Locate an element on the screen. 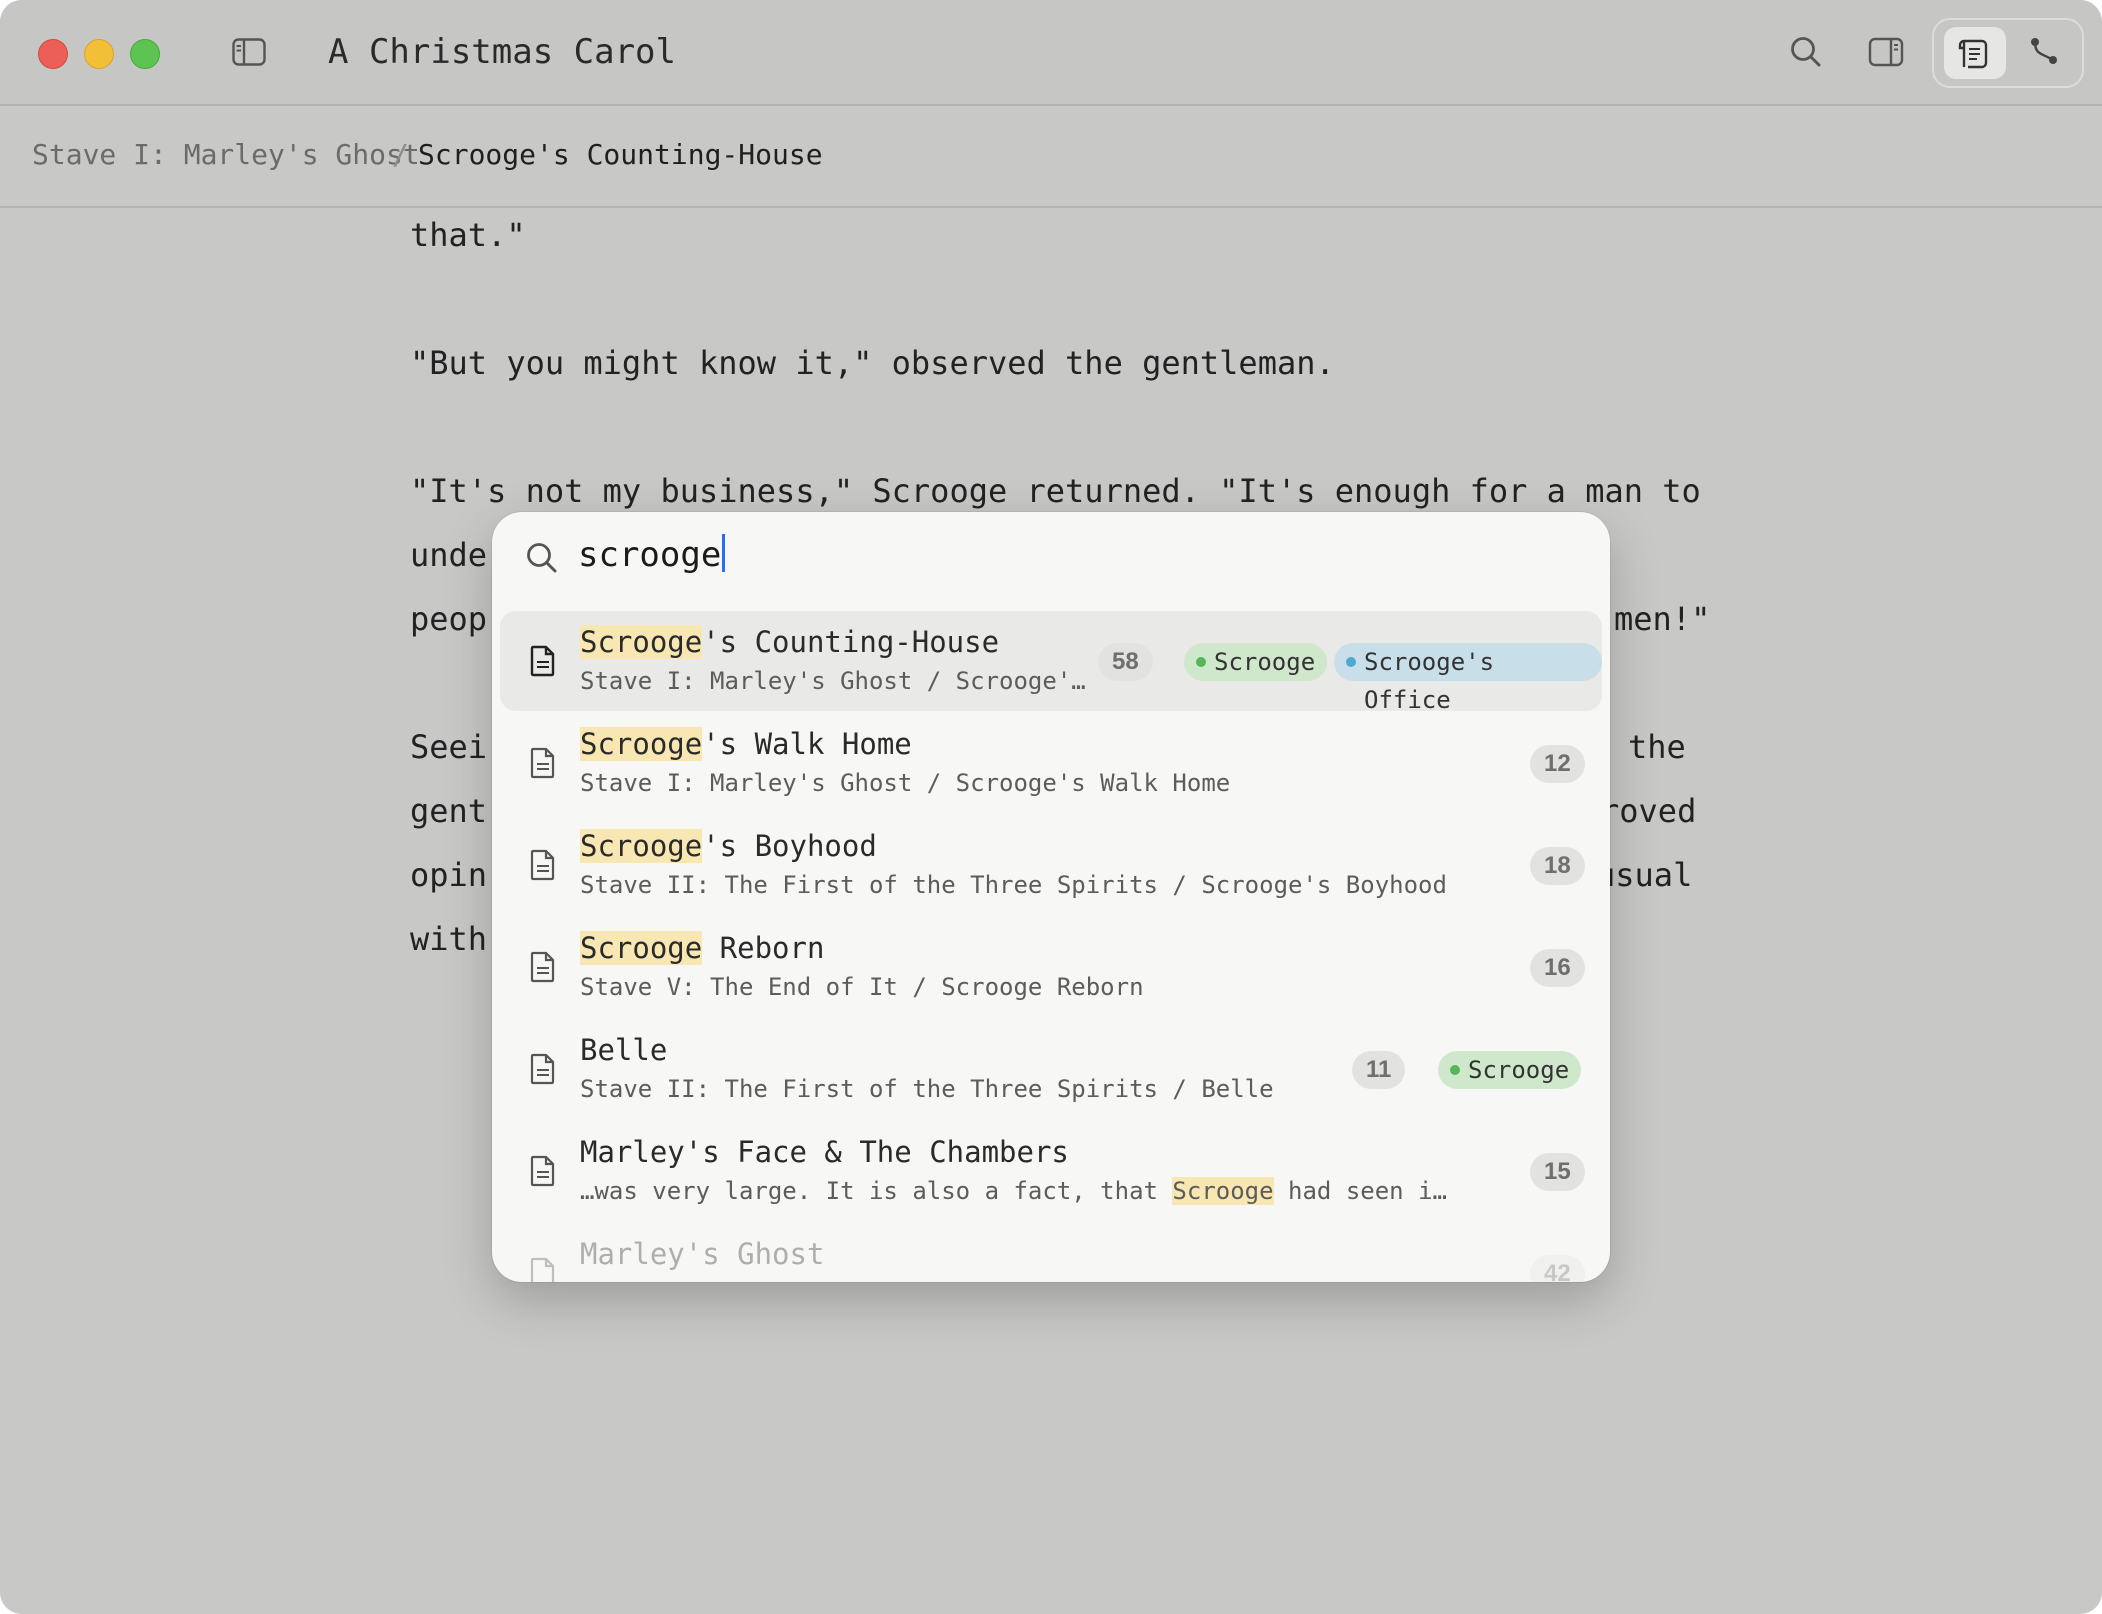 The width and height of the screenshot is (2102, 1614). result-title: Scrooge's Boyhood is located at coordinates (728, 846).